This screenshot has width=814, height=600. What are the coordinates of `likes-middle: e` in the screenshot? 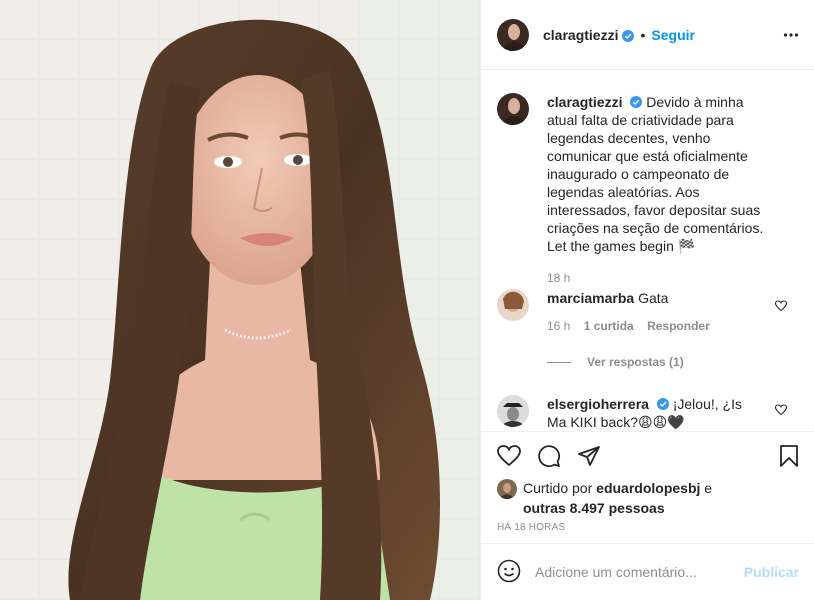 It's located at (708, 488).